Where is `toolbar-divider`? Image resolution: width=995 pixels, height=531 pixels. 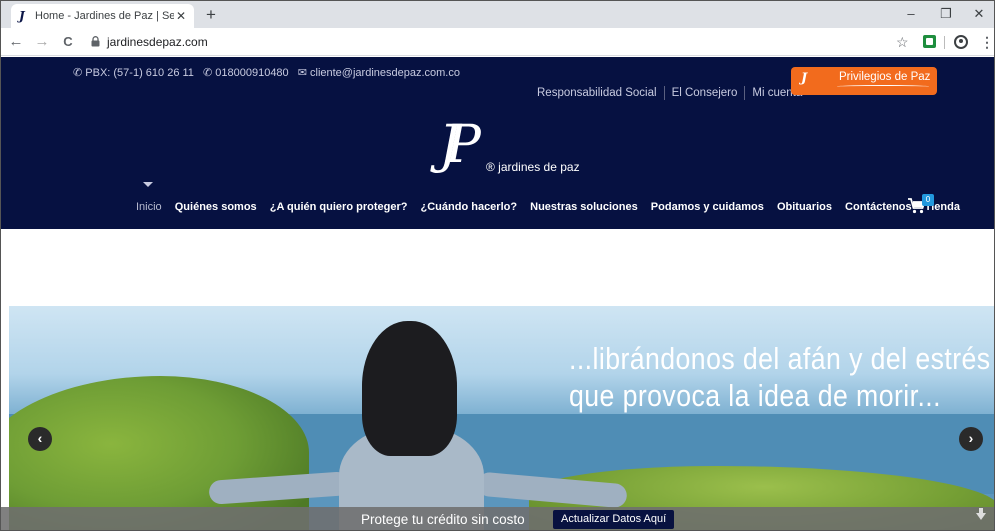
toolbar-divider is located at coordinates (944, 42).